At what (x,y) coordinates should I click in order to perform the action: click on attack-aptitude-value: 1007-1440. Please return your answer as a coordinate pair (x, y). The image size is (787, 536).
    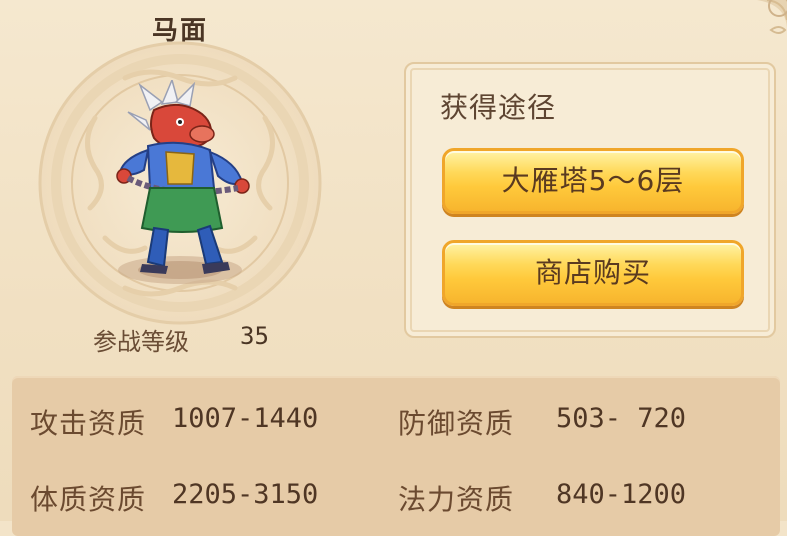
    Looking at the image, I should click on (245, 418).